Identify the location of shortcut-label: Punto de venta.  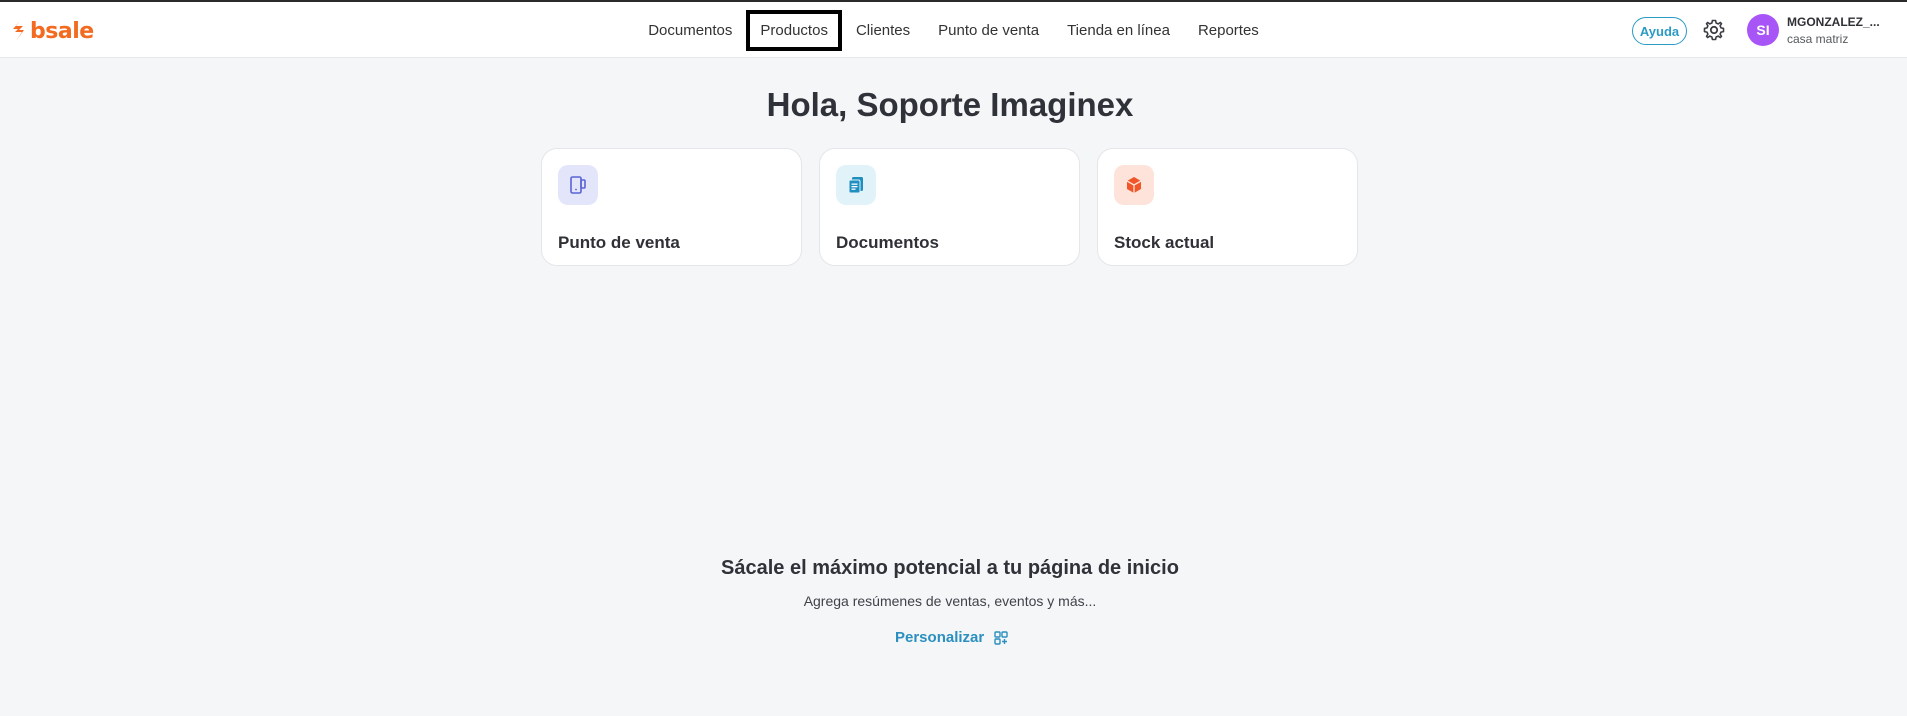
(619, 242).